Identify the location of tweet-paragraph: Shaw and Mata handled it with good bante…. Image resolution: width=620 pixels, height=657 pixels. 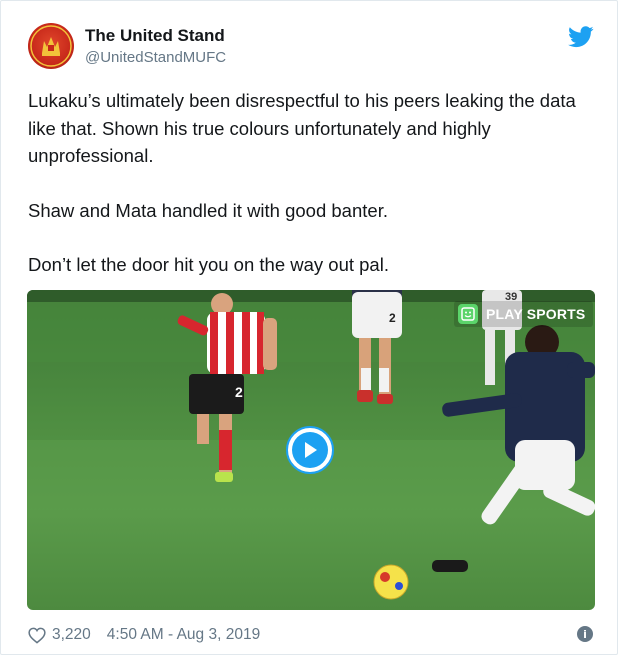
(208, 210).